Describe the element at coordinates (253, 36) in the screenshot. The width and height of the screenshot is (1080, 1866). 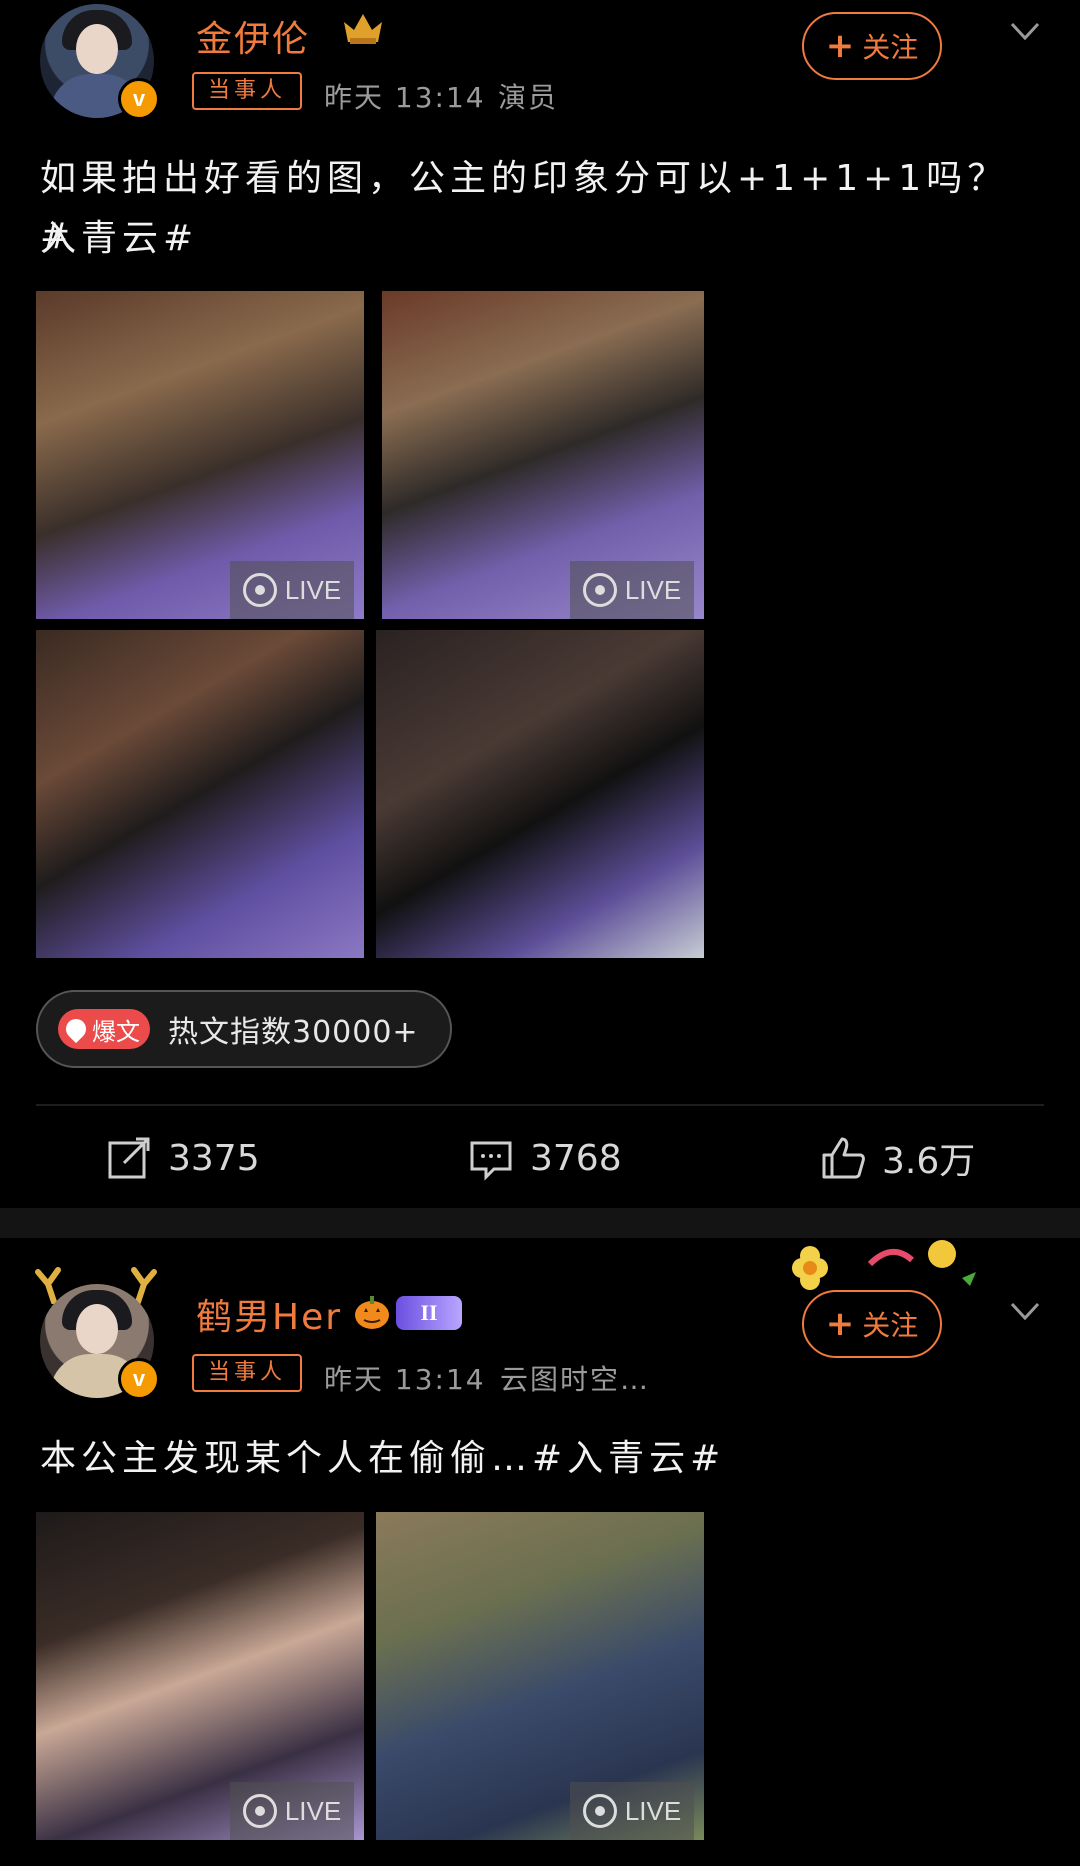
I see `username: 金伊伦` at that location.